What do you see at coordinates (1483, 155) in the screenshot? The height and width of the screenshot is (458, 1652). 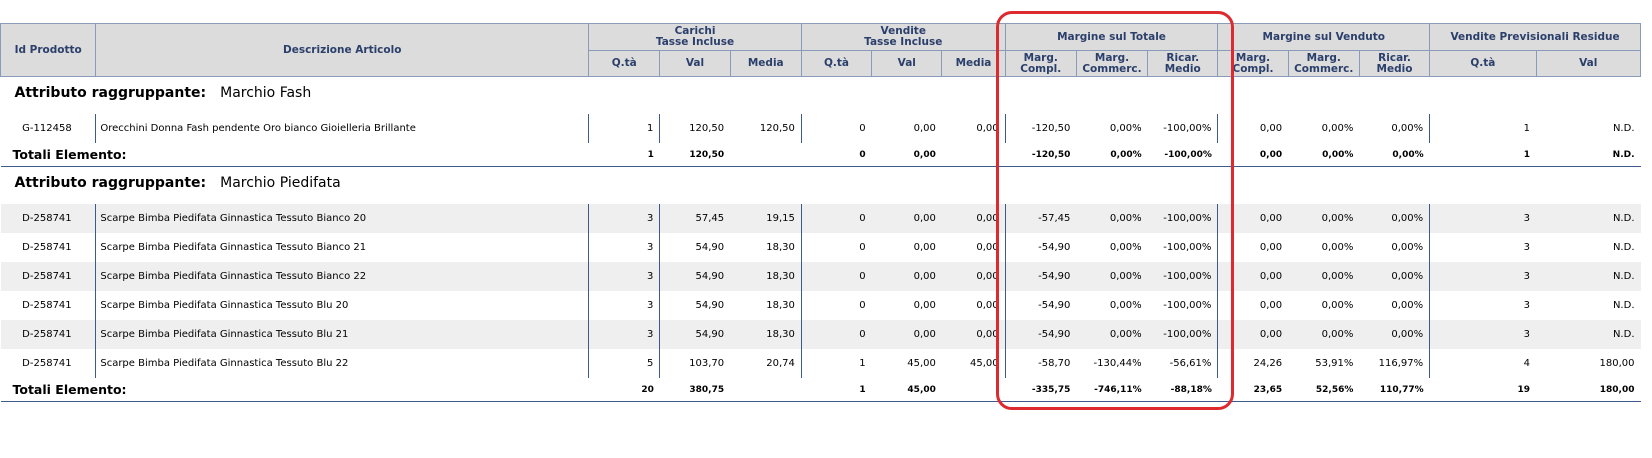 I see `totals-prev-qta: 1` at bounding box center [1483, 155].